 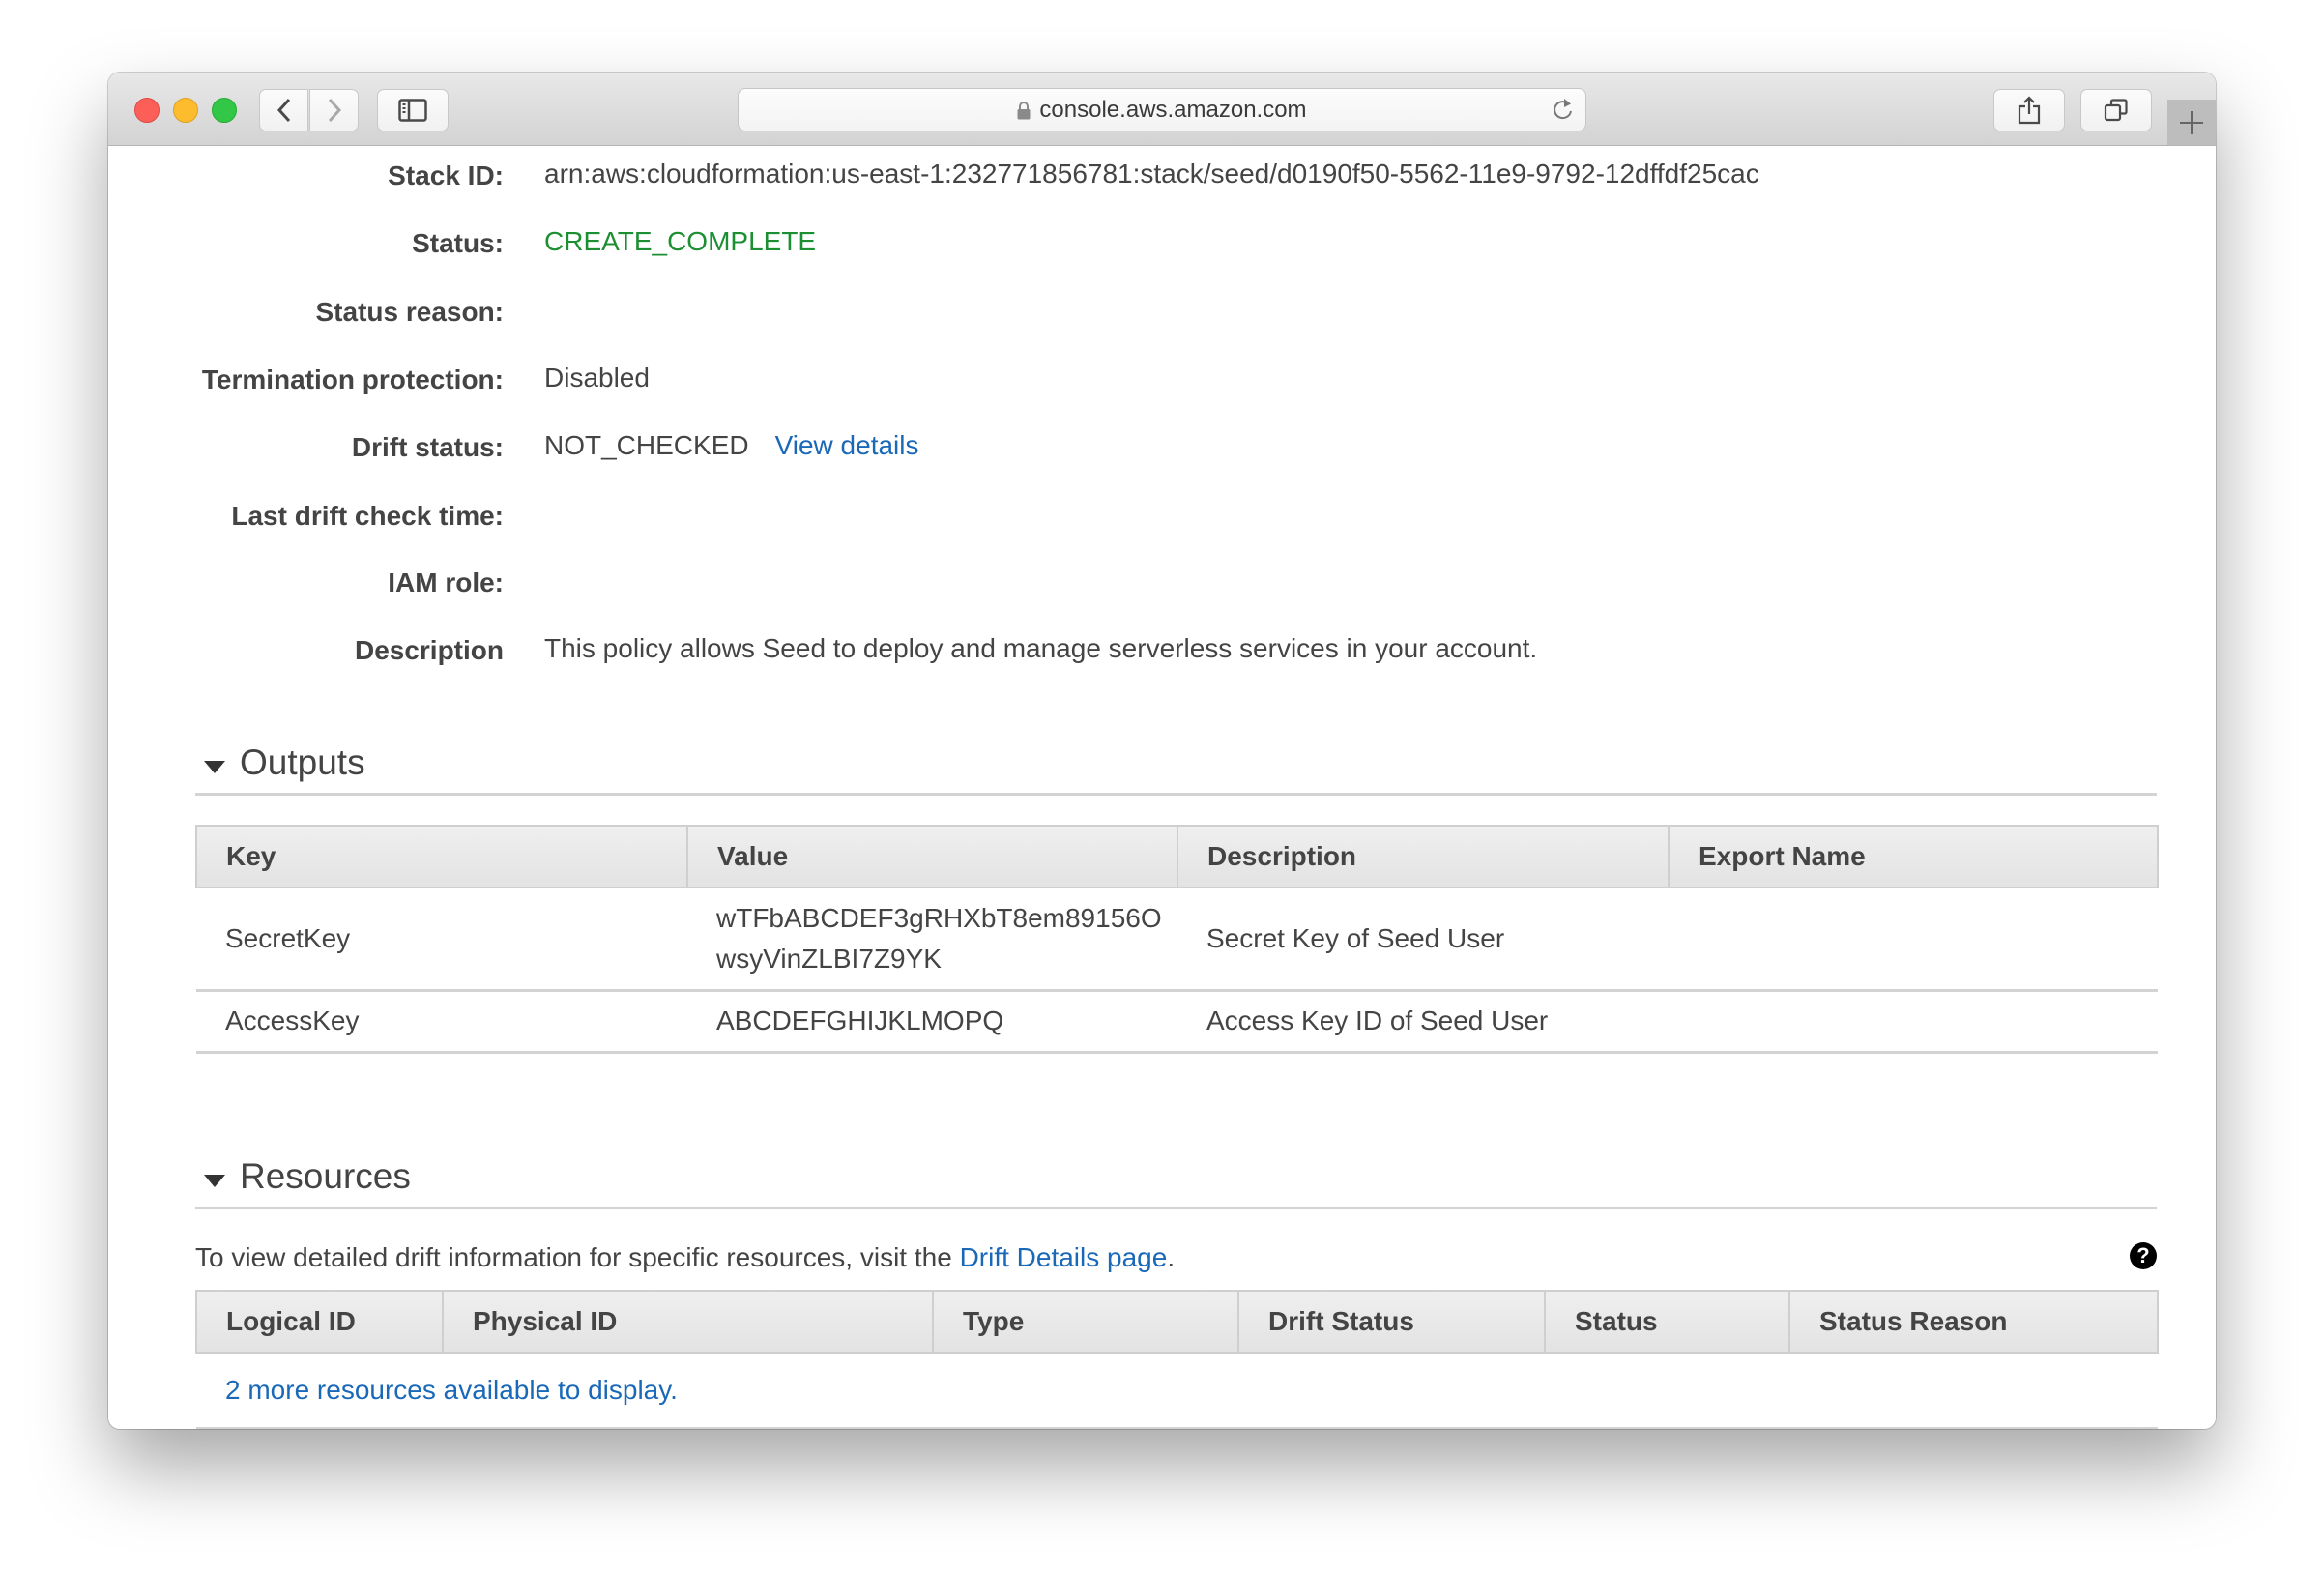 I want to click on output-value-line: wTFbABCDEF3gRHXbT8em89156O, so click(x=939, y=917).